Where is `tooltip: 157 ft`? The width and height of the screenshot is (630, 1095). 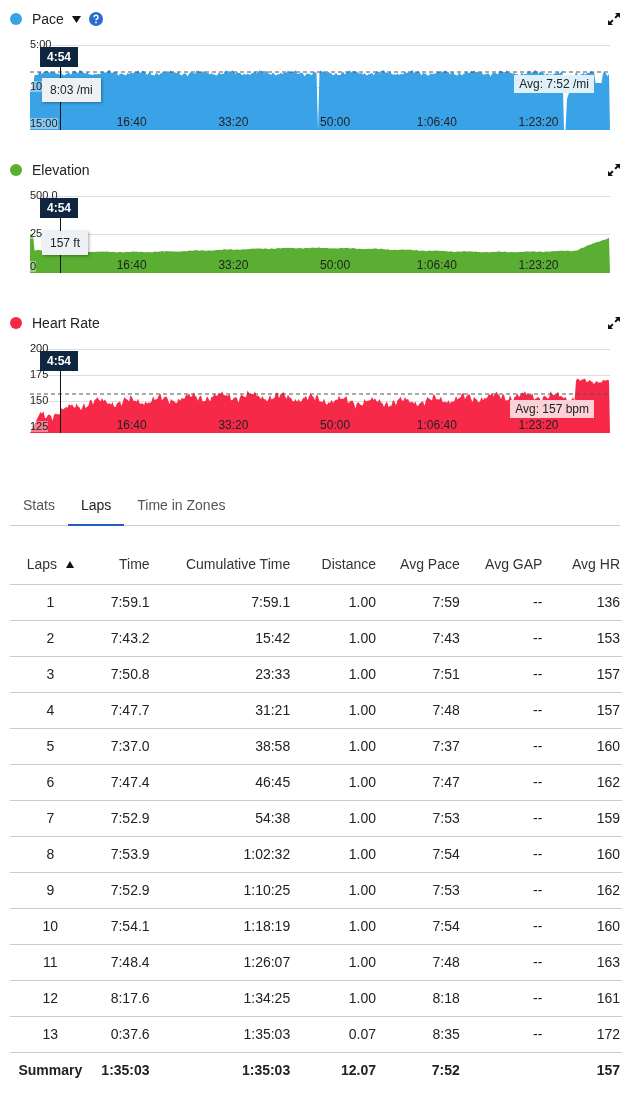 tooltip: 157 ft is located at coordinates (65, 243).